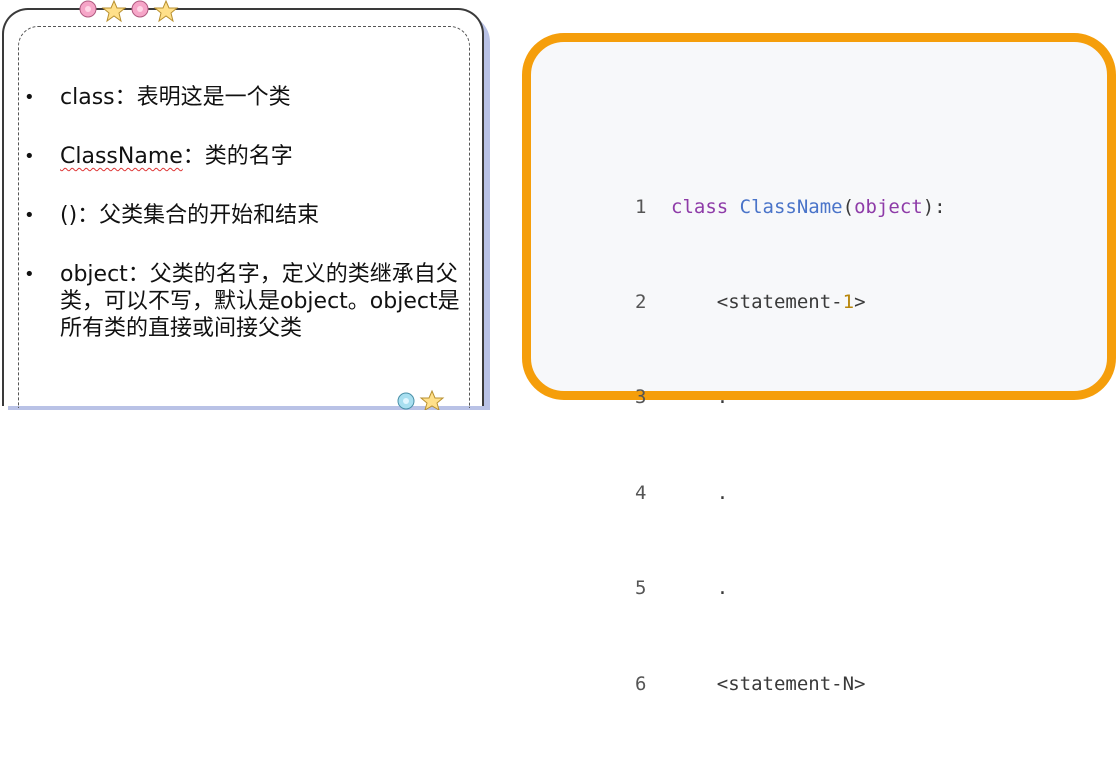 The height and width of the screenshot is (764, 1118). I want to click on bullet-text: ：表明这是一个类, so click(202, 97).